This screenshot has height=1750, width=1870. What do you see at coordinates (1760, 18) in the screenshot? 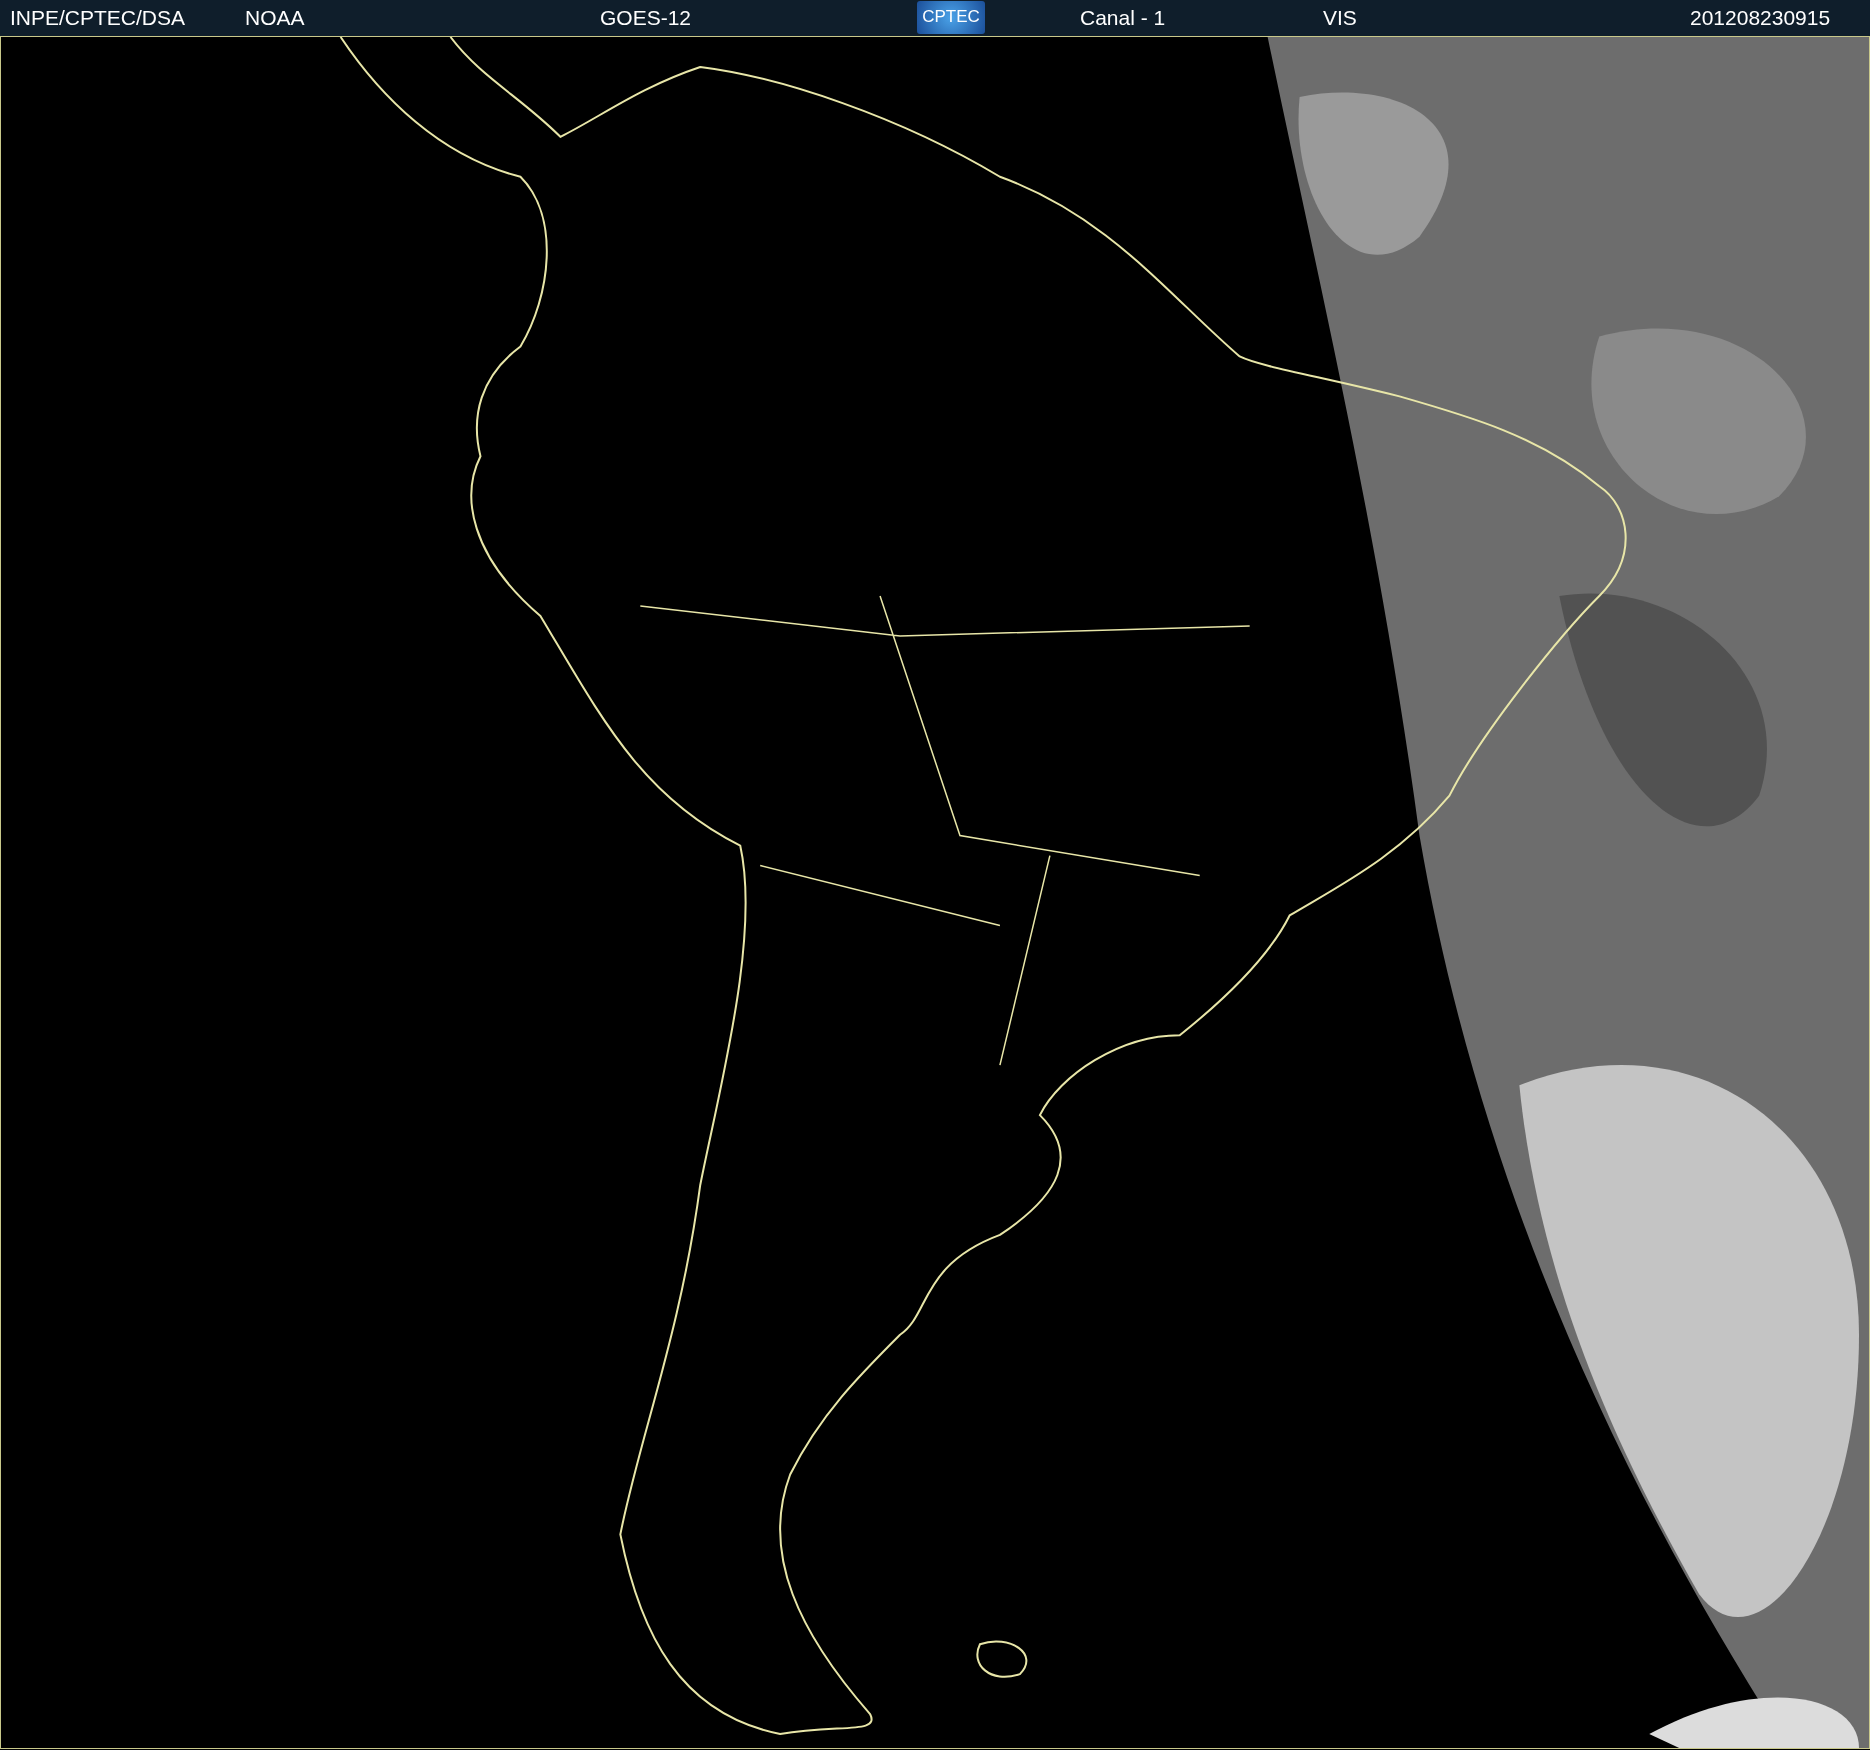
I see `timestamp-label: 201208230915` at bounding box center [1760, 18].